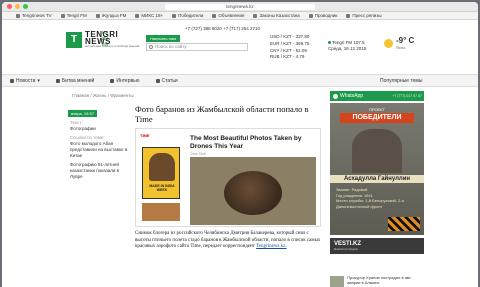 The height and width of the screenshot is (287, 480). I want to click on weather-condition: Ясно, so click(401, 47).